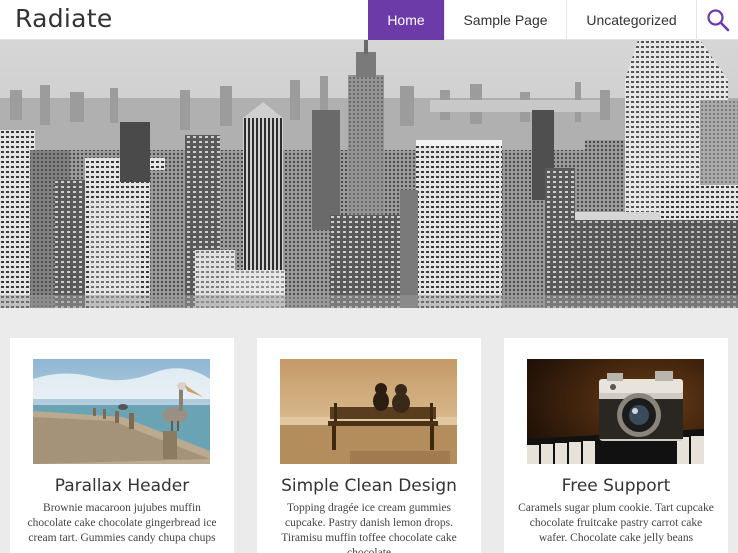 This screenshot has height=553, width=738. What do you see at coordinates (122, 486) in the screenshot?
I see `feature-title: Parallax Header` at bounding box center [122, 486].